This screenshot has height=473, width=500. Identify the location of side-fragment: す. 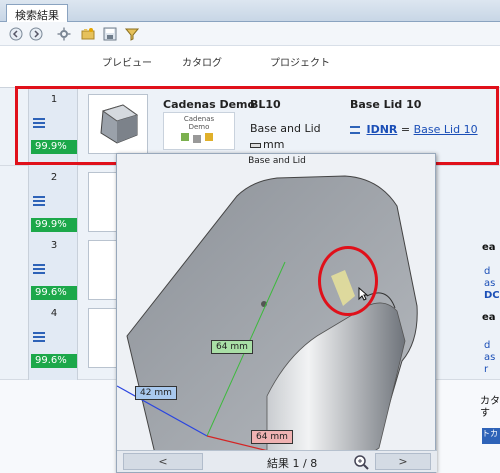
(485, 413).